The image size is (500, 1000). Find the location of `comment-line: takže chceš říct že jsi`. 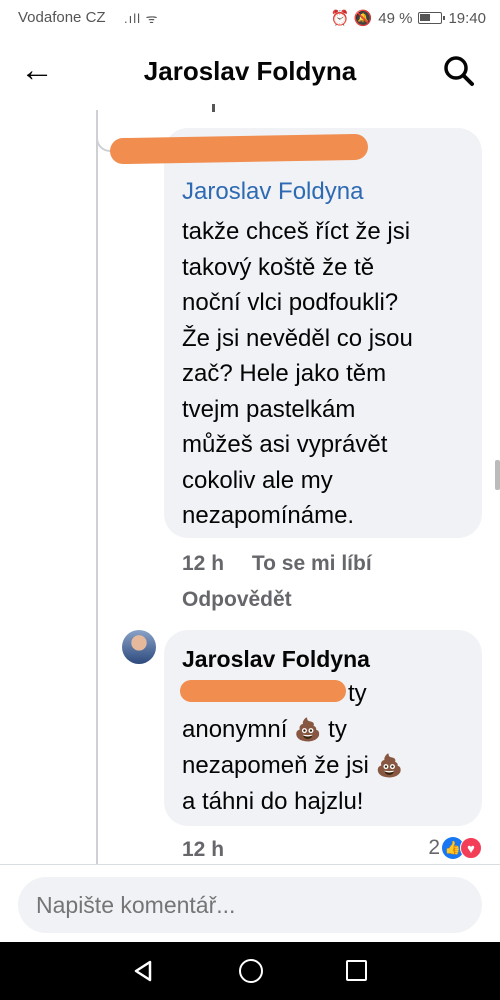

comment-line: takže chceš říct že jsi is located at coordinates (296, 231).